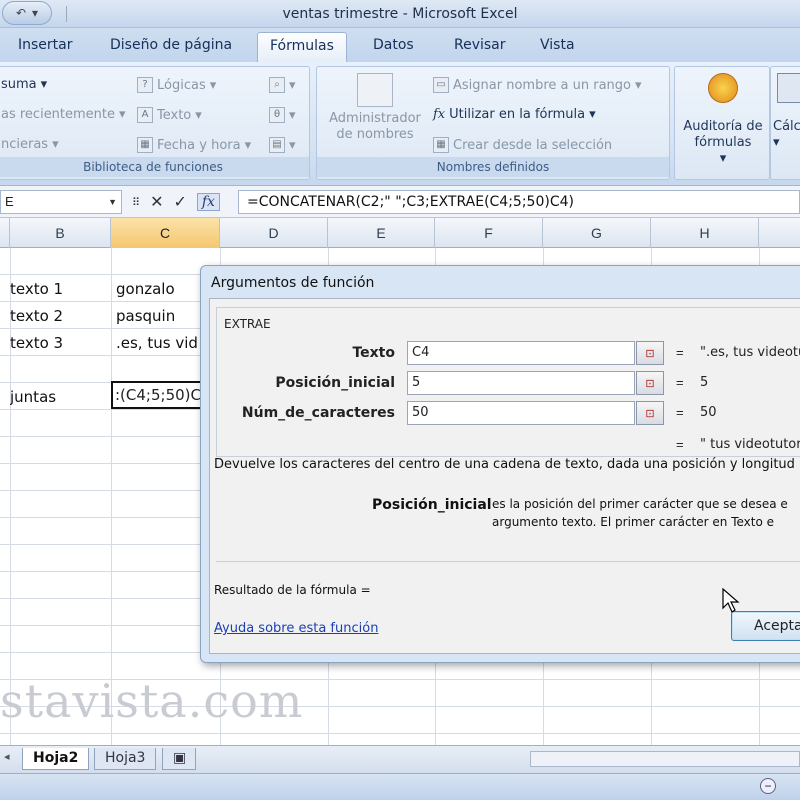 The width and height of the screenshot is (800, 800). I want to click on create-from-selection-button: ▦ Crear desde la selección, so click(522, 145).